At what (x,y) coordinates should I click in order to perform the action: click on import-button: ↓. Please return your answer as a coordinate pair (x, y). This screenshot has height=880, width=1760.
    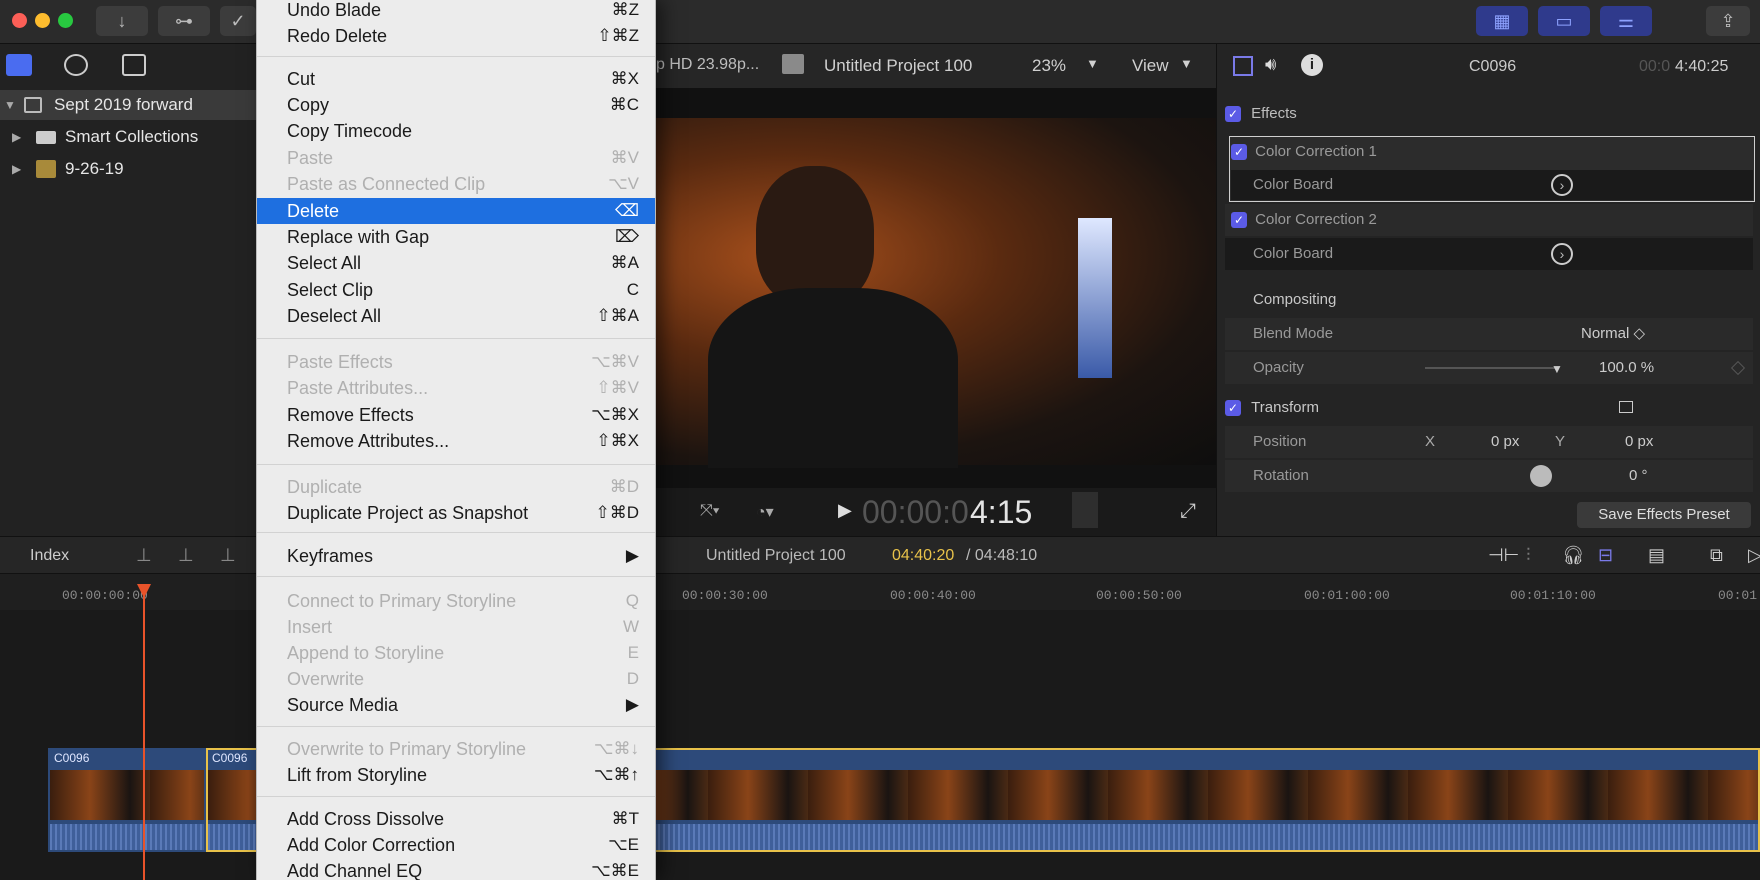
    Looking at the image, I should click on (122, 21).